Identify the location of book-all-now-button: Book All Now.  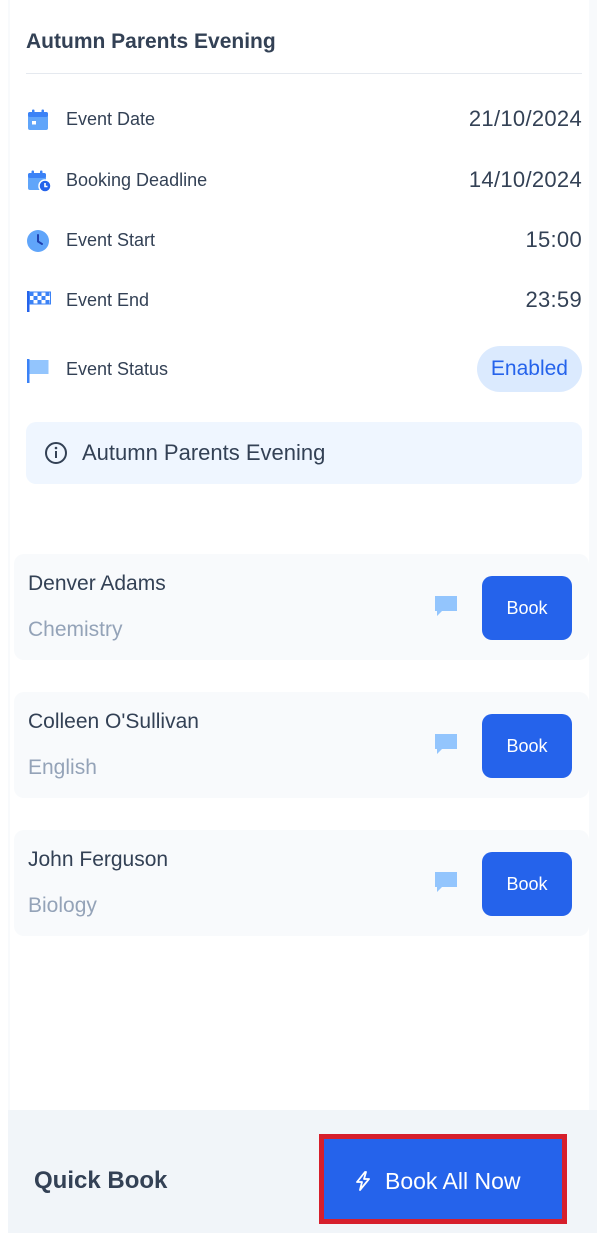
(443, 1179).